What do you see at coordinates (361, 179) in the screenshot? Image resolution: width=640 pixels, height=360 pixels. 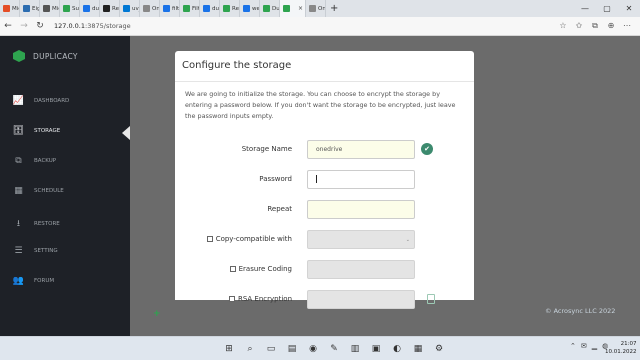 I see `password-input` at bounding box center [361, 179].